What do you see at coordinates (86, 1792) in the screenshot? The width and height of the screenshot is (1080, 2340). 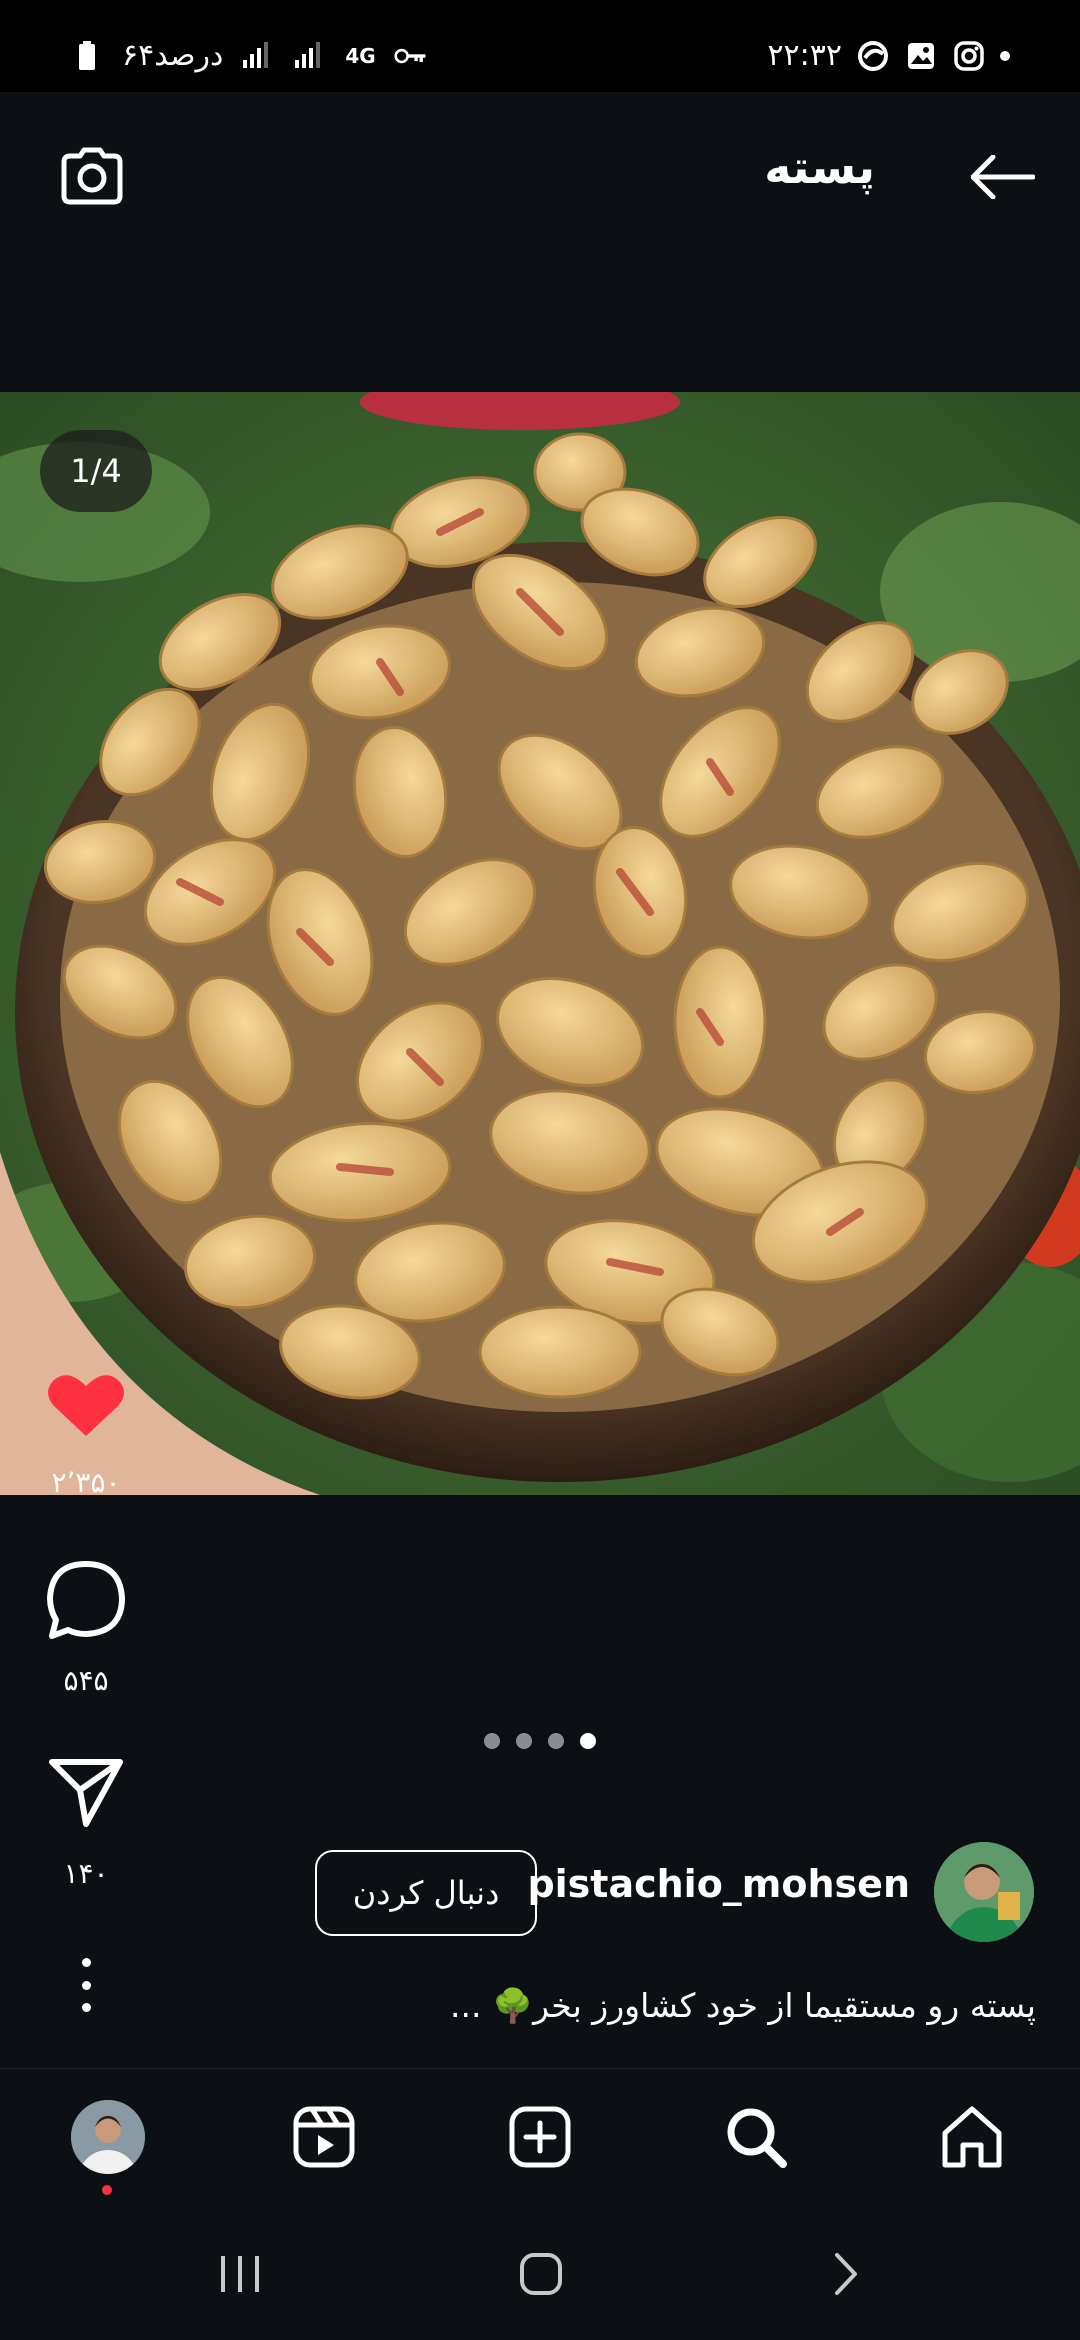 I see `send-icon` at bounding box center [86, 1792].